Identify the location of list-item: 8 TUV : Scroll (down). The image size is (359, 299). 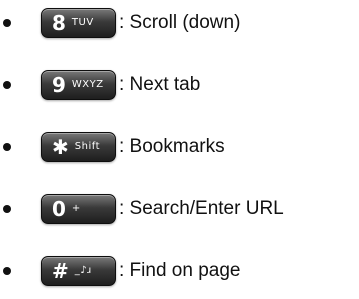
(179, 23).